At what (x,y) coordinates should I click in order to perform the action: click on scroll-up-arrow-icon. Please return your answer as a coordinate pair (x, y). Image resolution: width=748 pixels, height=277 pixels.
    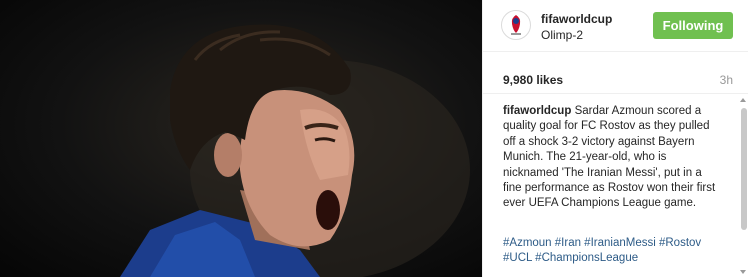
    Looking at the image, I should click on (743, 100).